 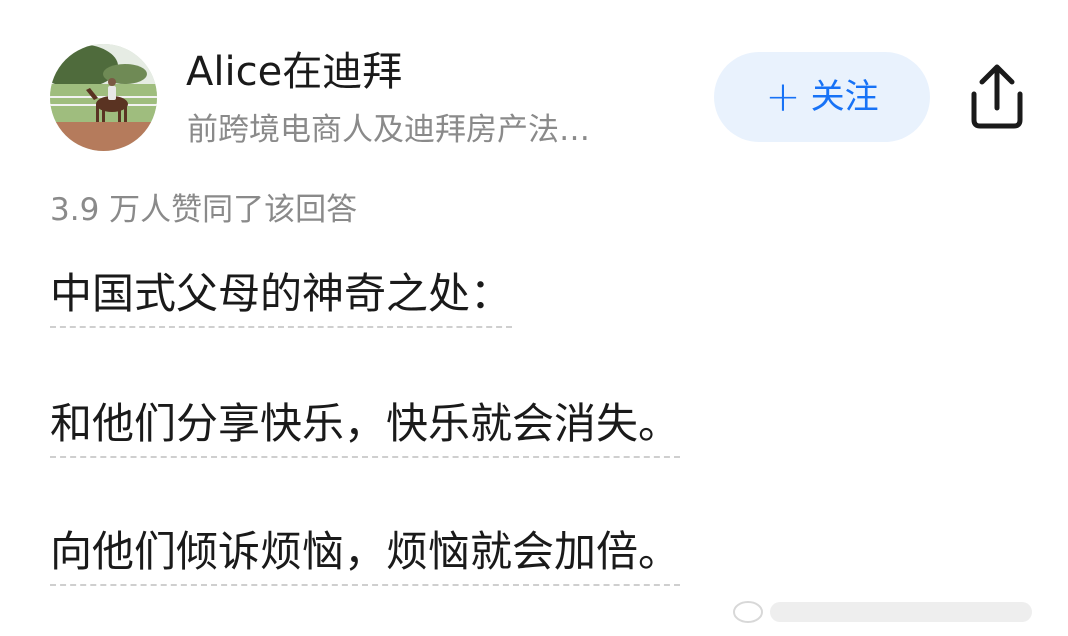 What do you see at coordinates (365, 427) in the screenshot?
I see `answer-paragraph: 和他们分享快乐，快乐就会消失。` at bounding box center [365, 427].